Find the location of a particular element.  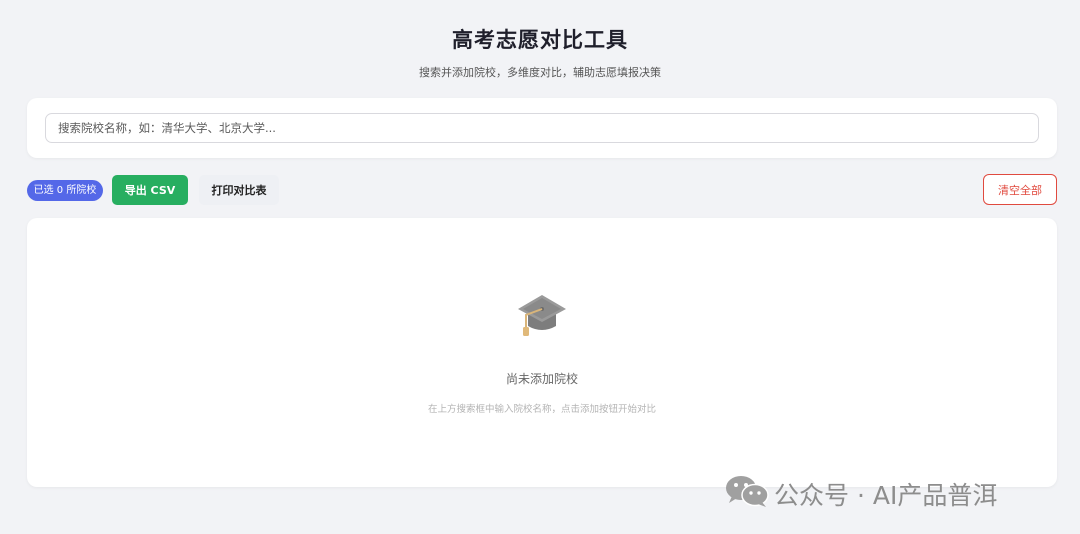

graduation-cap-icon is located at coordinates (542, 315).